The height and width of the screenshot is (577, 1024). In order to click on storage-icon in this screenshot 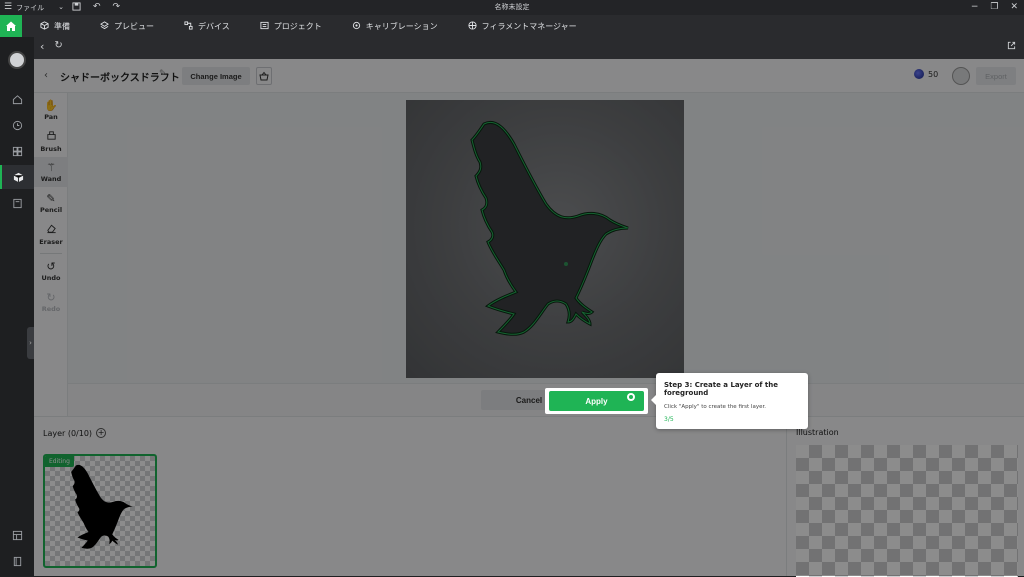, I will do `click(17, 203)`.